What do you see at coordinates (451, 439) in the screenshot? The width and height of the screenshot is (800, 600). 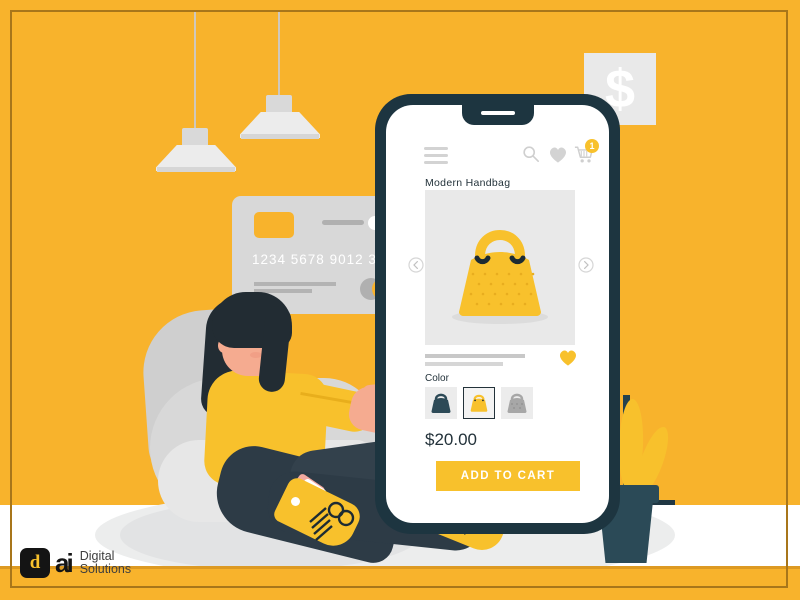 I see `product-price: $20.00` at bounding box center [451, 439].